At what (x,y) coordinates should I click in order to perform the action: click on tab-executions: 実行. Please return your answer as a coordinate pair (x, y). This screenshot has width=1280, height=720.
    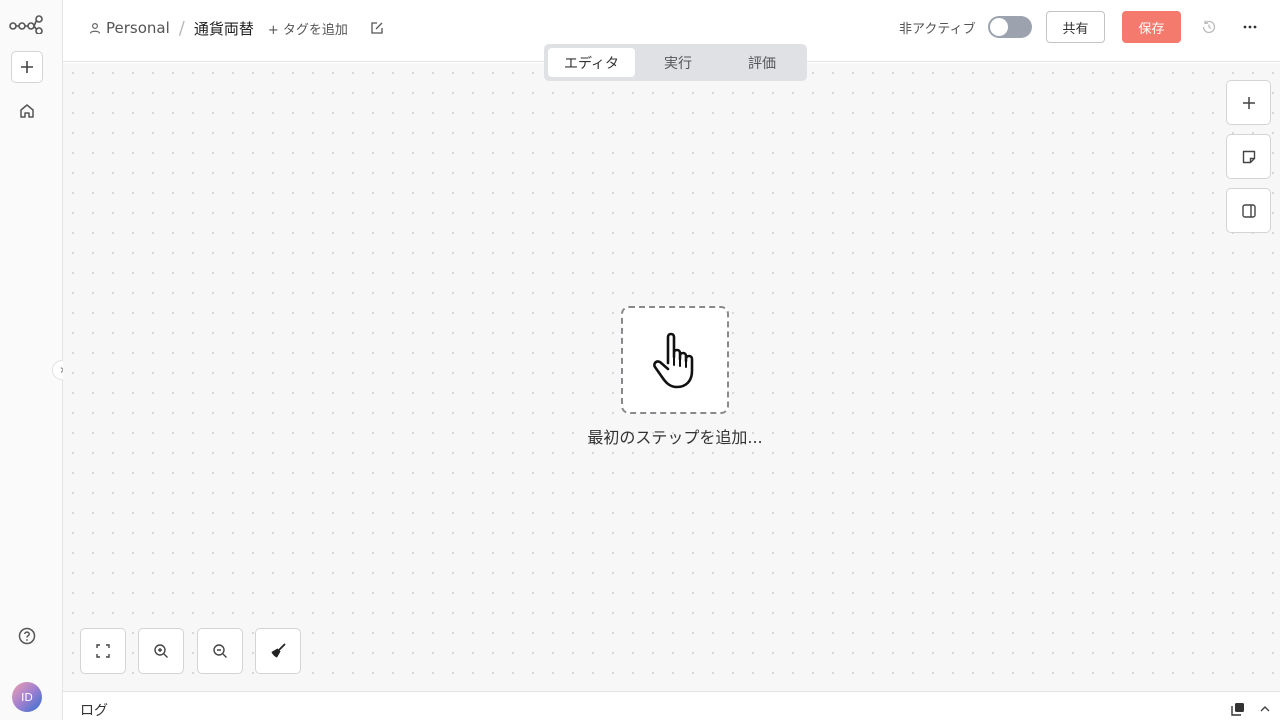
    Looking at the image, I should click on (678, 62).